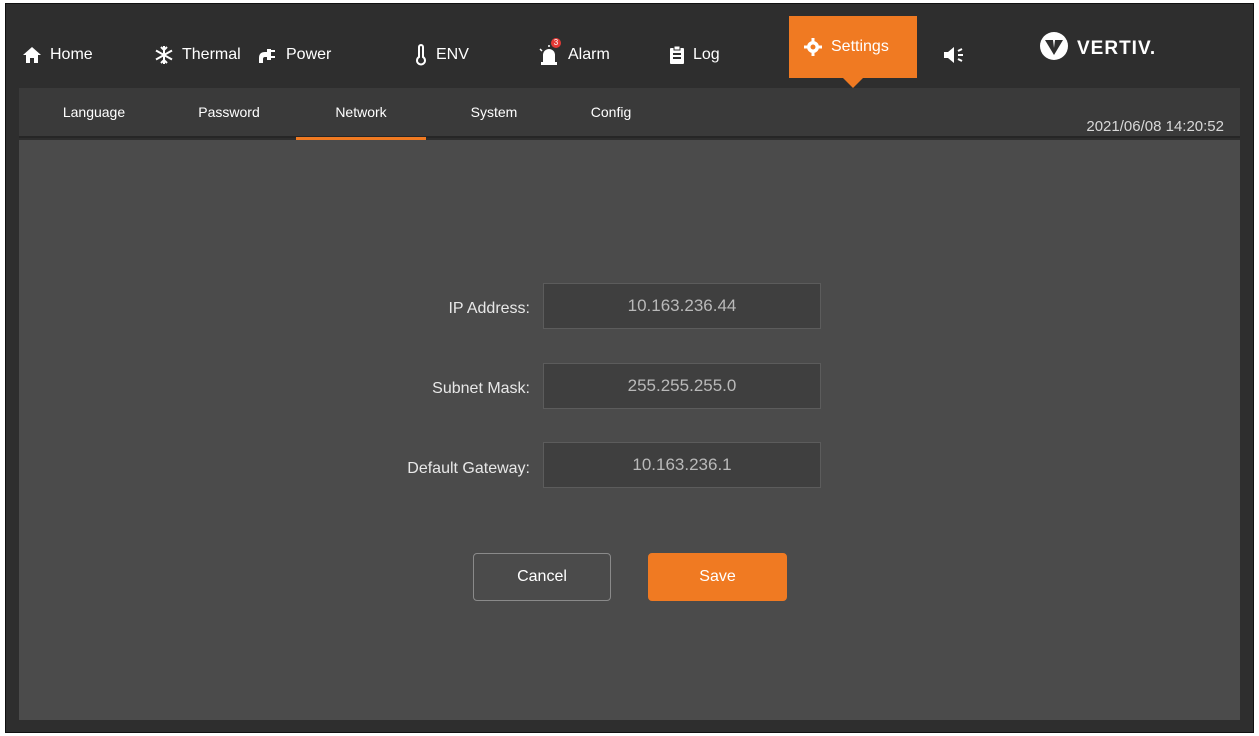 This screenshot has width=1259, height=736. Describe the element at coordinates (71, 54) in the screenshot. I see `nav-home-label: Home` at that location.